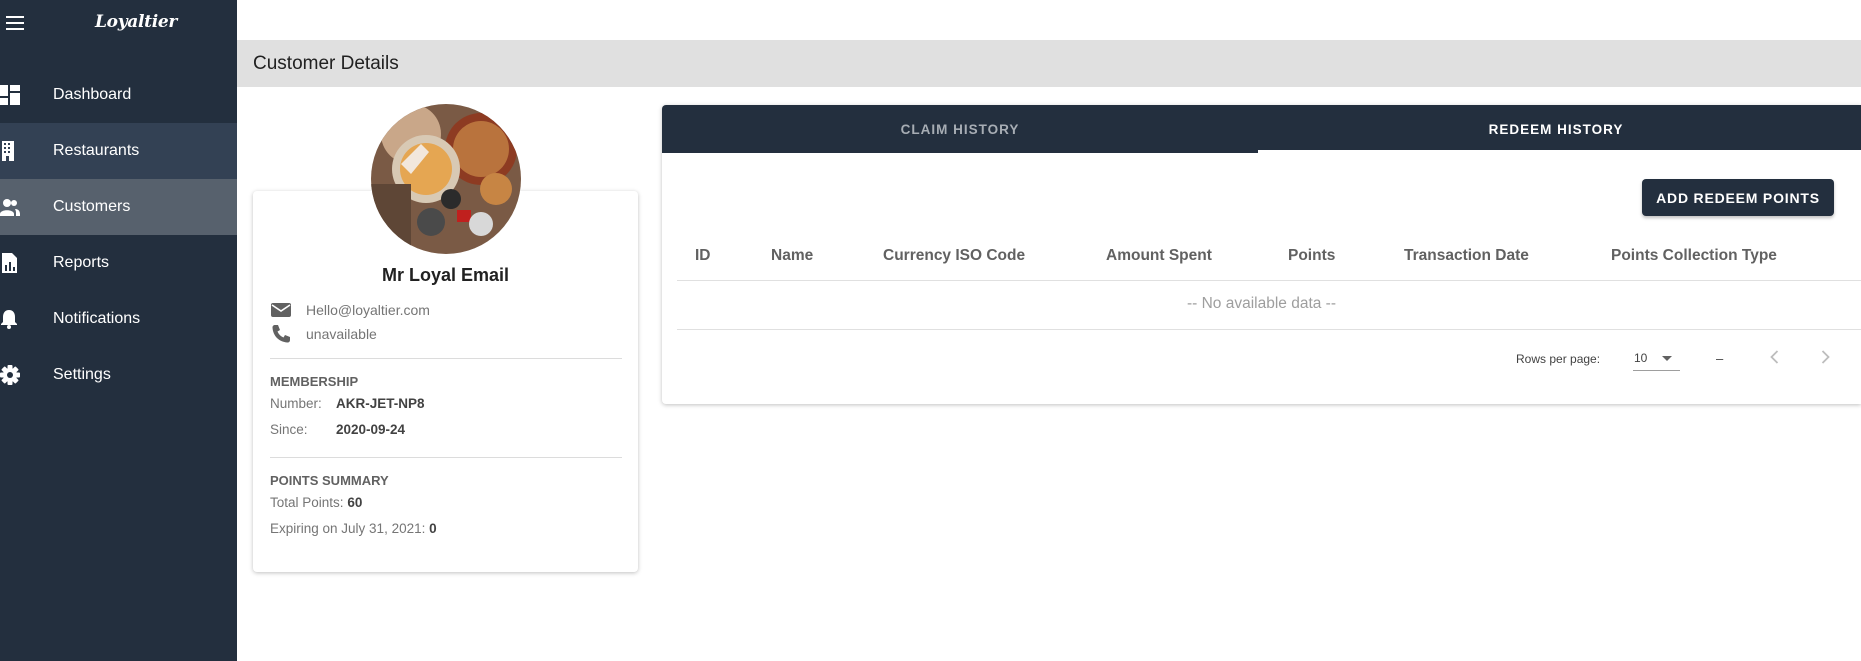 The width and height of the screenshot is (1861, 661). Describe the element at coordinates (296, 403) in the screenshot. I see `membership-number-label: Number:` at that location.